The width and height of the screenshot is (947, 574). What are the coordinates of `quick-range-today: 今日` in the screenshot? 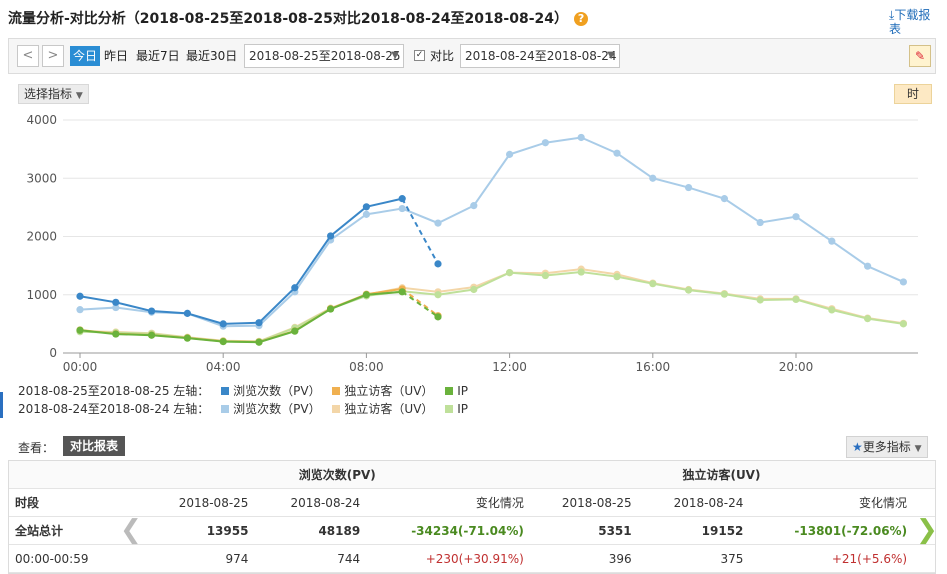 It's located at (85, 56).